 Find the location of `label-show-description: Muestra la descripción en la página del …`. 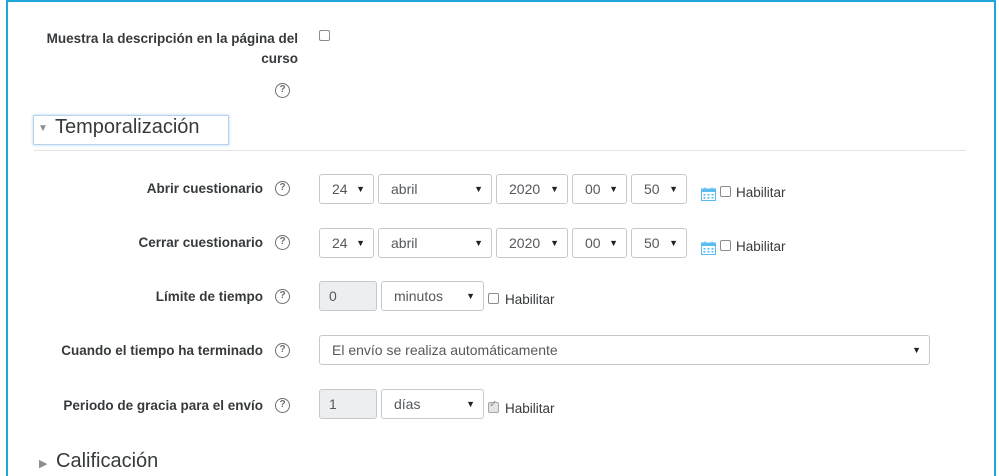

label-show-description: Muestra la descripción en la página del … is located at coordinates (167, 49).